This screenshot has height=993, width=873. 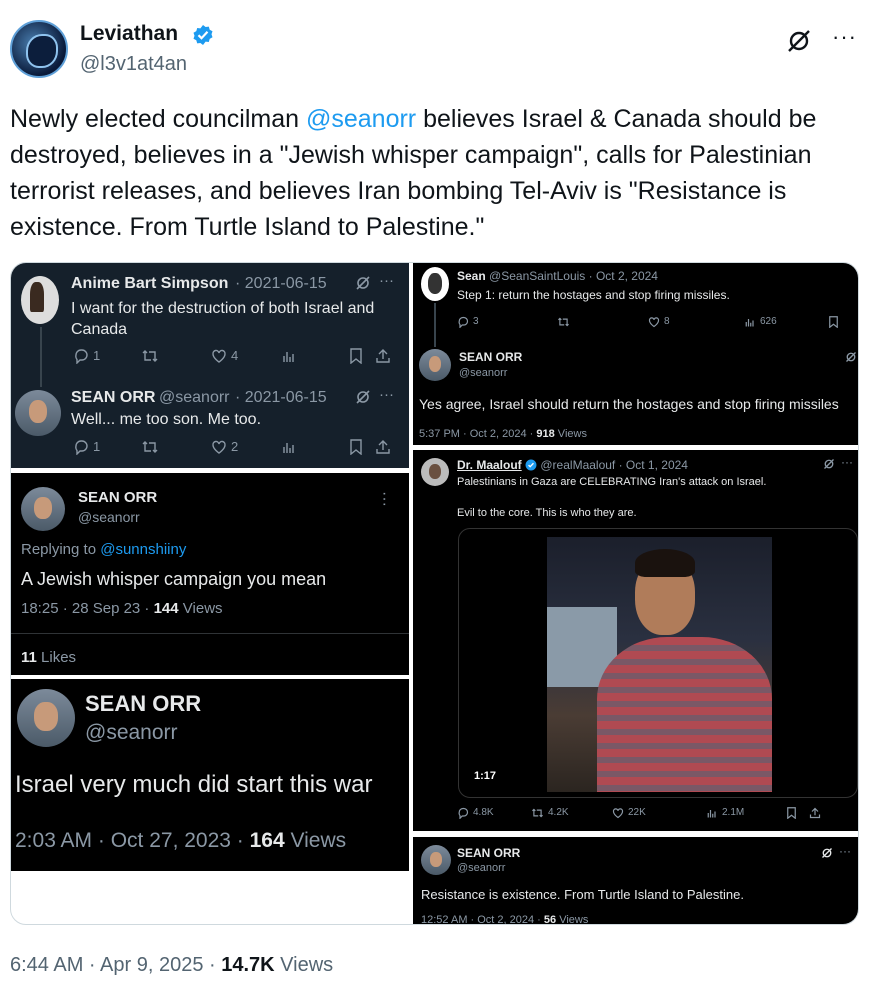 What do you see at coordinates (166, 608) in the screenshot?
I see `views-count: 144` at bounding box center [166, 608].